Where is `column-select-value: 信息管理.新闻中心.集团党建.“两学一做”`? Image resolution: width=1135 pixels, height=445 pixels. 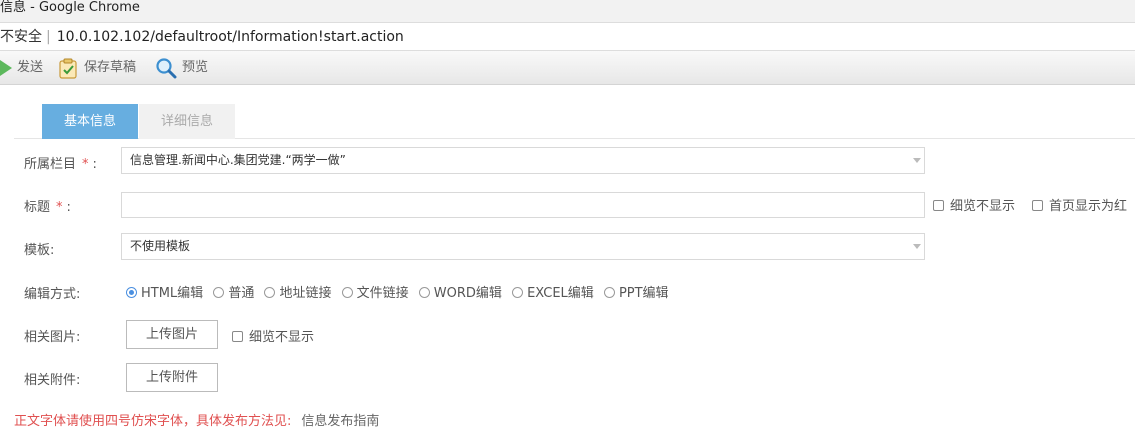
column-select-value: 信息管理.新闻中心.集团党建.“两学一做” is located at coordinates (238, 160).